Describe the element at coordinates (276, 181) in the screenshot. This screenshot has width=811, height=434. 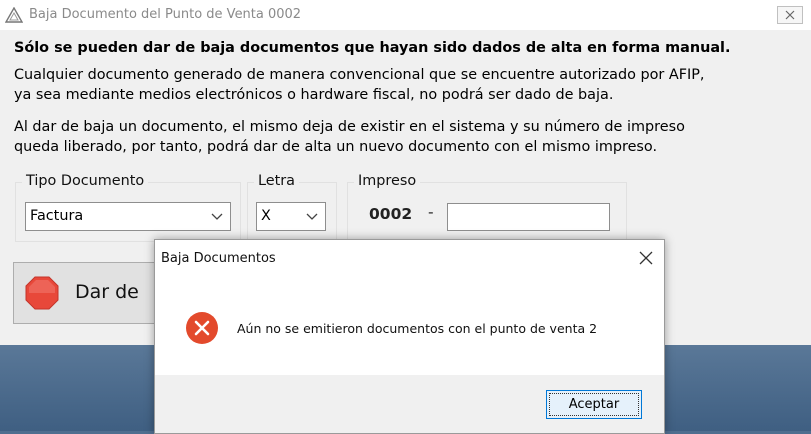
I see `letra-label: Letra` at that location.